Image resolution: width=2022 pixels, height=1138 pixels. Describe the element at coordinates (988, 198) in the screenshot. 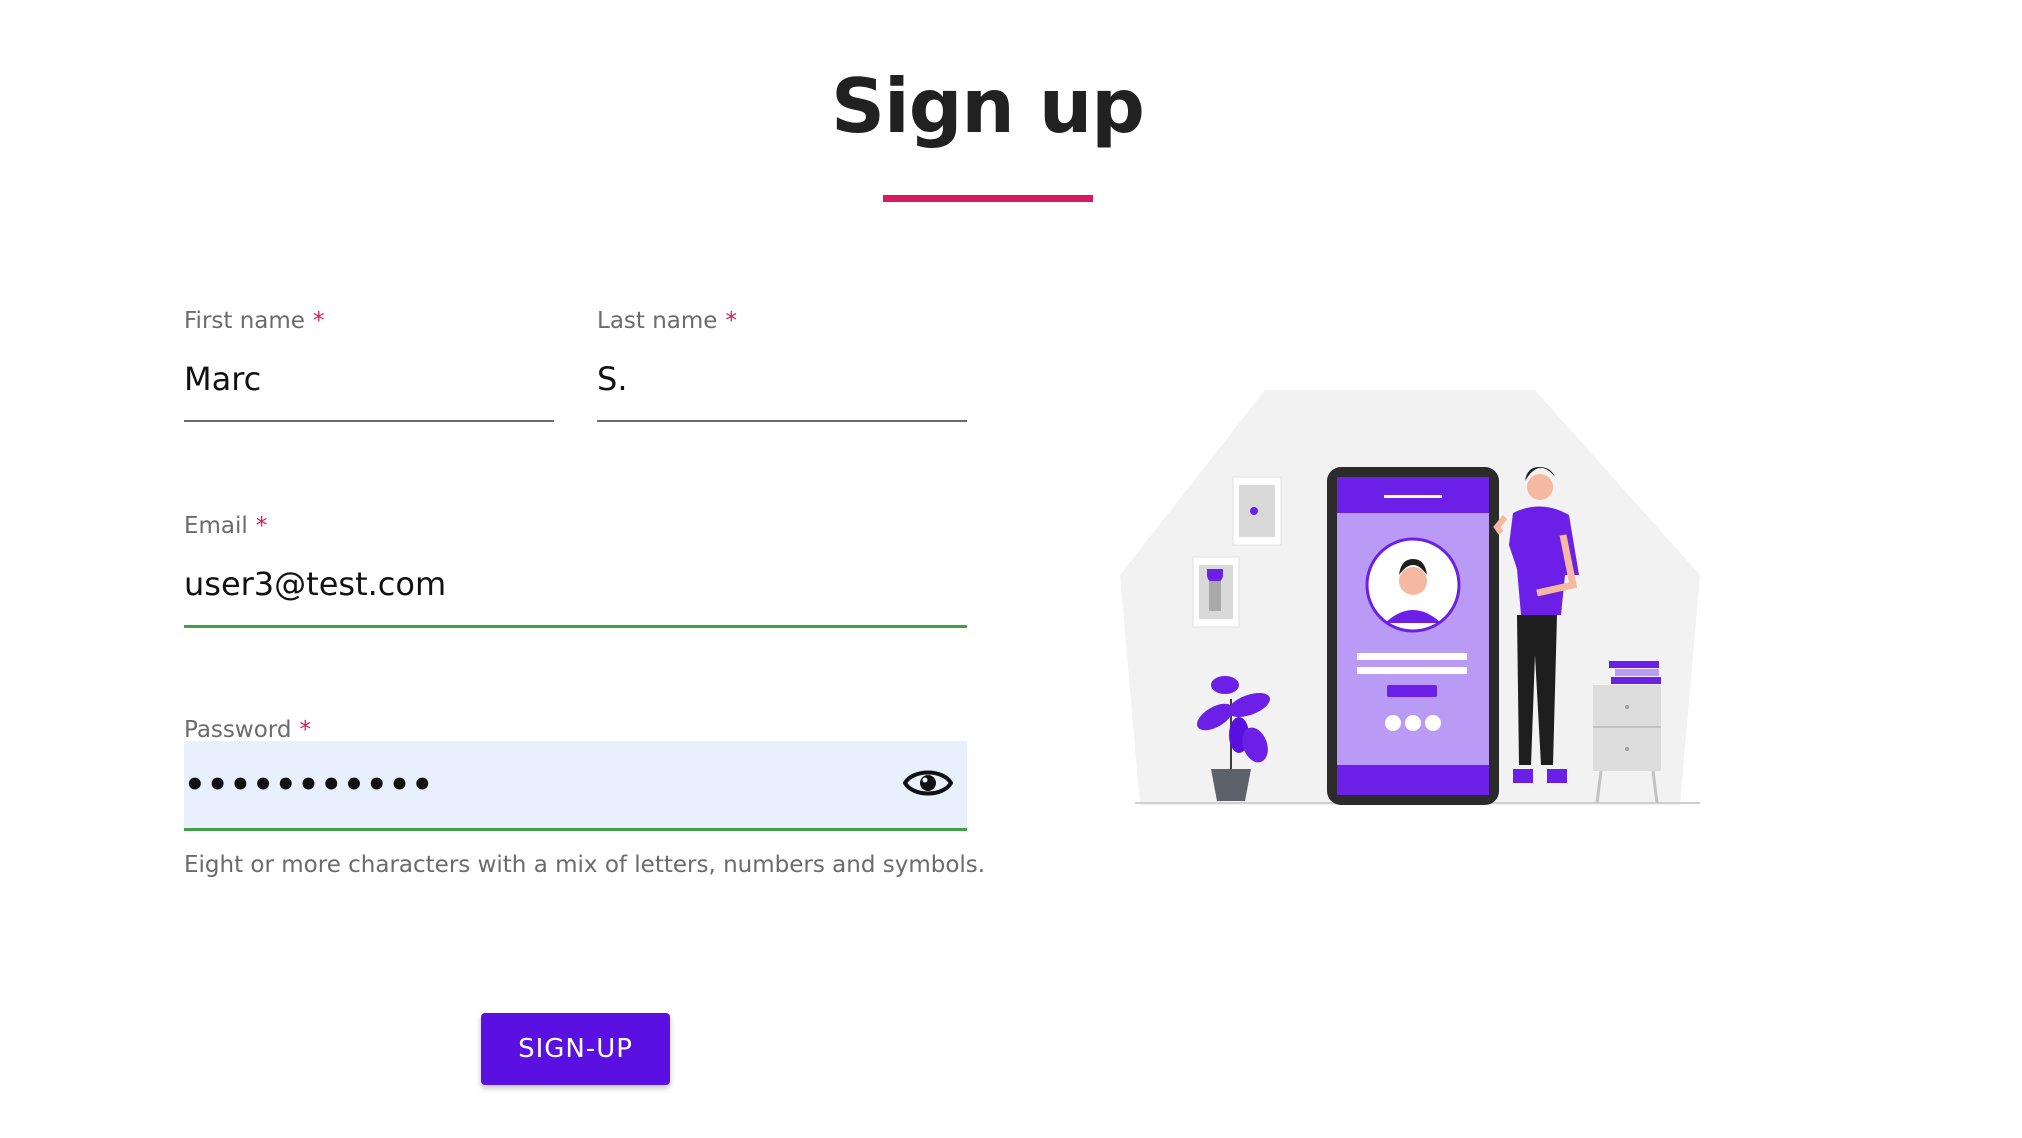

I see `title-underline` at that location.